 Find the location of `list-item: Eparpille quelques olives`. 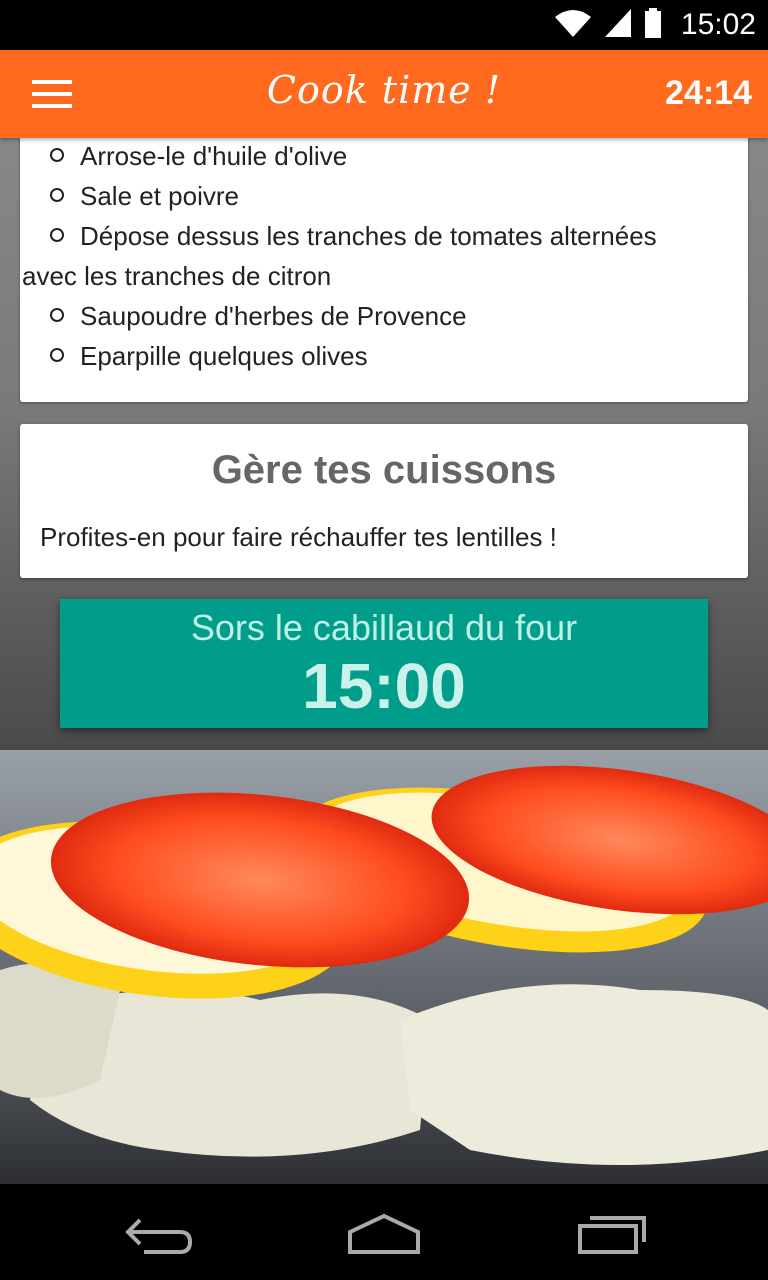

list-item: Eparpille quelques olives is located at coordinates (390, 356).